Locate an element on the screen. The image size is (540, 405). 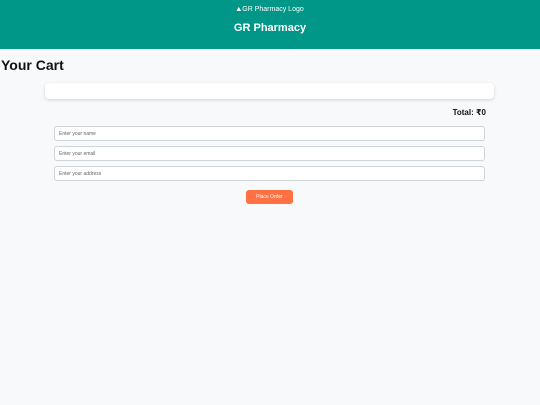
cart-items-container is located at coordinates (269, 91).